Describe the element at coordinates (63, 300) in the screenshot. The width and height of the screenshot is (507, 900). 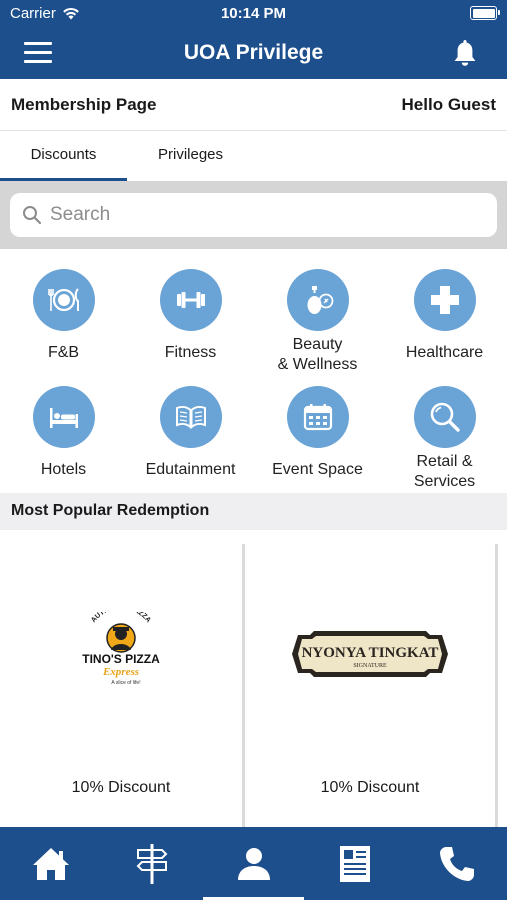
I see `plate-cutlery-icon` at that location.